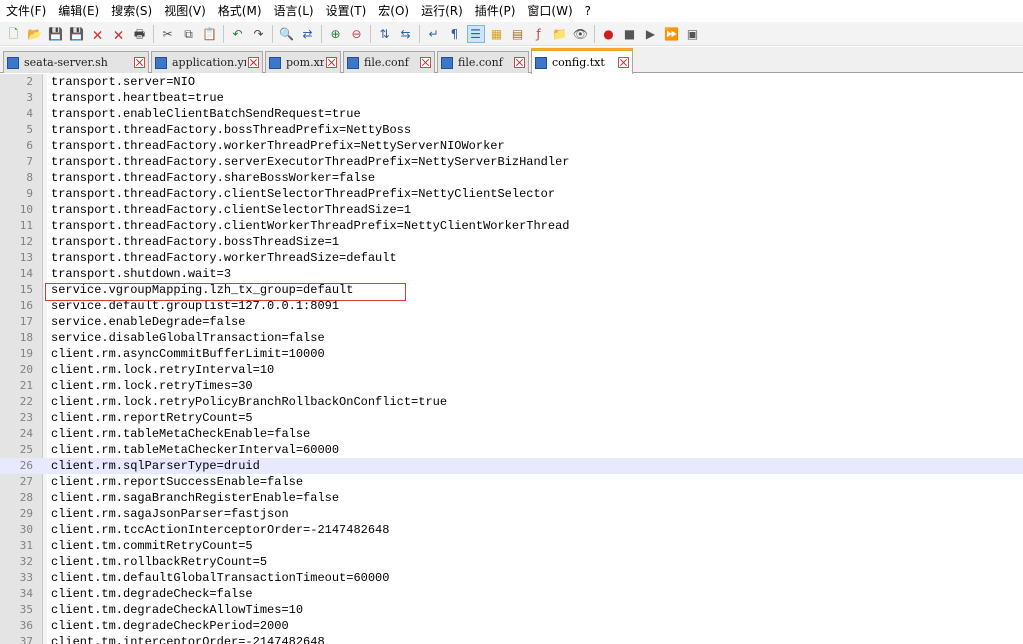 The height and width of the screenshot is (644, 1023). I want to click on paste-button: 📋, so click(210, 34).